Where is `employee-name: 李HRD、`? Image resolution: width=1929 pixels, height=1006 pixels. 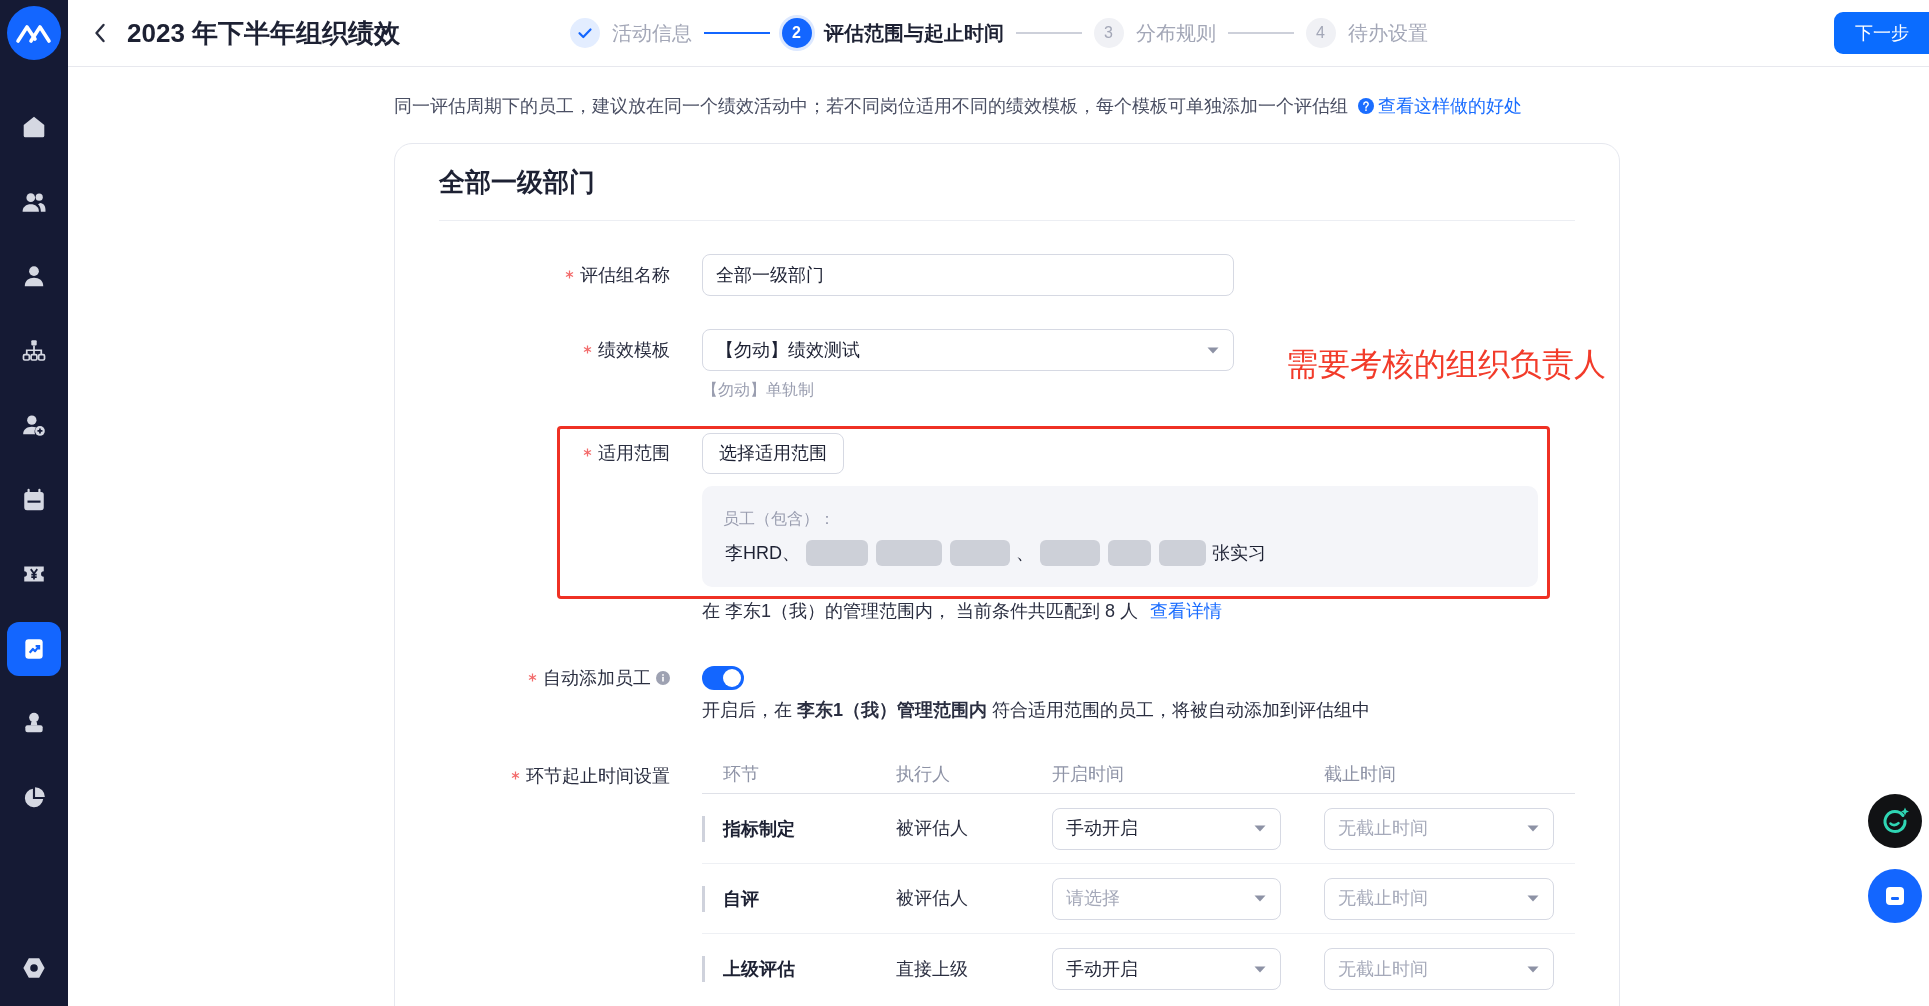
employee-name: 李HRD、 is located at coordinates (762, 553).